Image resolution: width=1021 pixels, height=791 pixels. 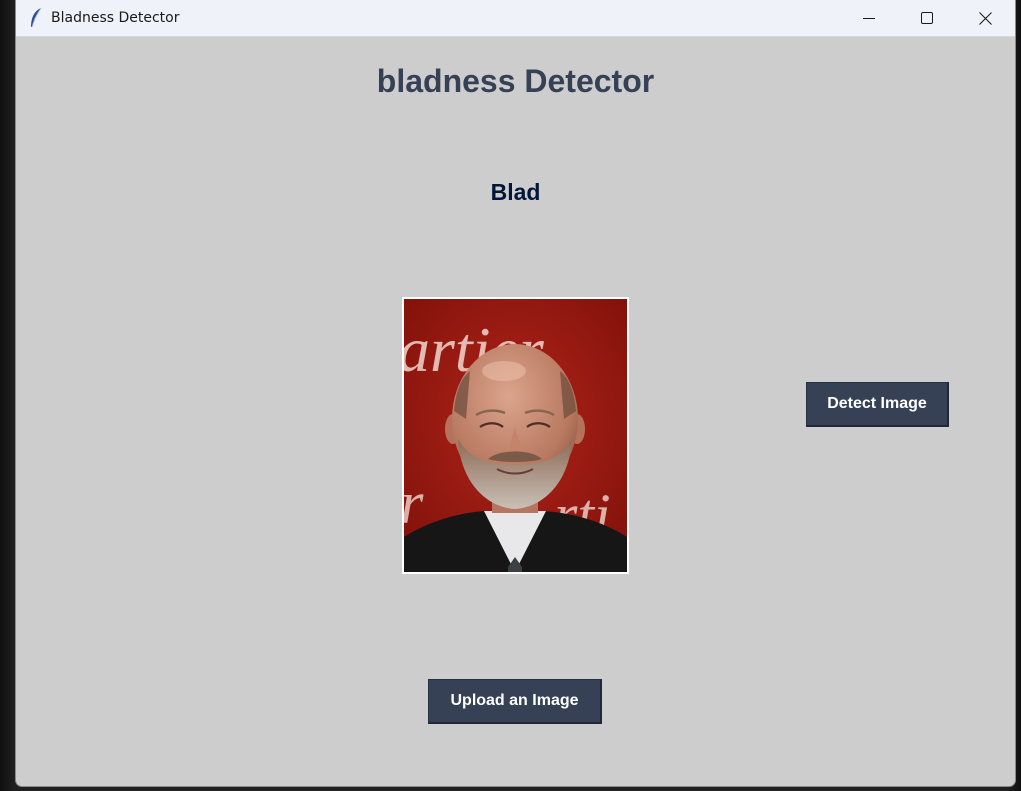 I want to click on maximize-icon, so click(x=927, y=18).